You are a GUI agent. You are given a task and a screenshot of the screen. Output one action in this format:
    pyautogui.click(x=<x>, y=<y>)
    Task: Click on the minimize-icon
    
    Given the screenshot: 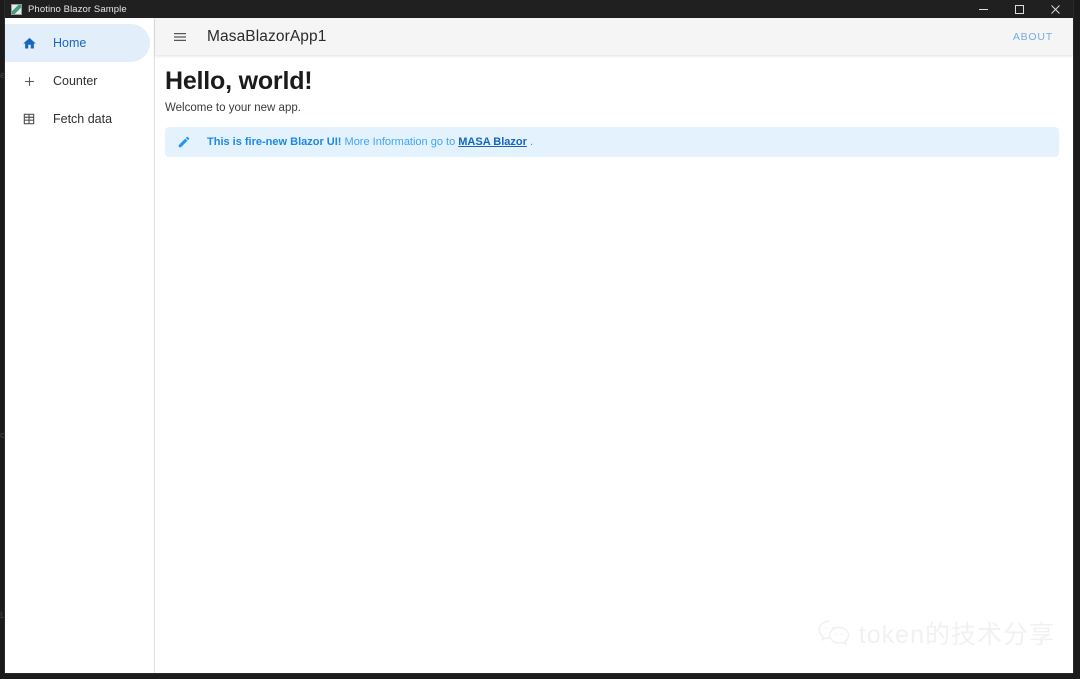 What is the action you would take?
    pyautogui.click(x=983, y=9)
    